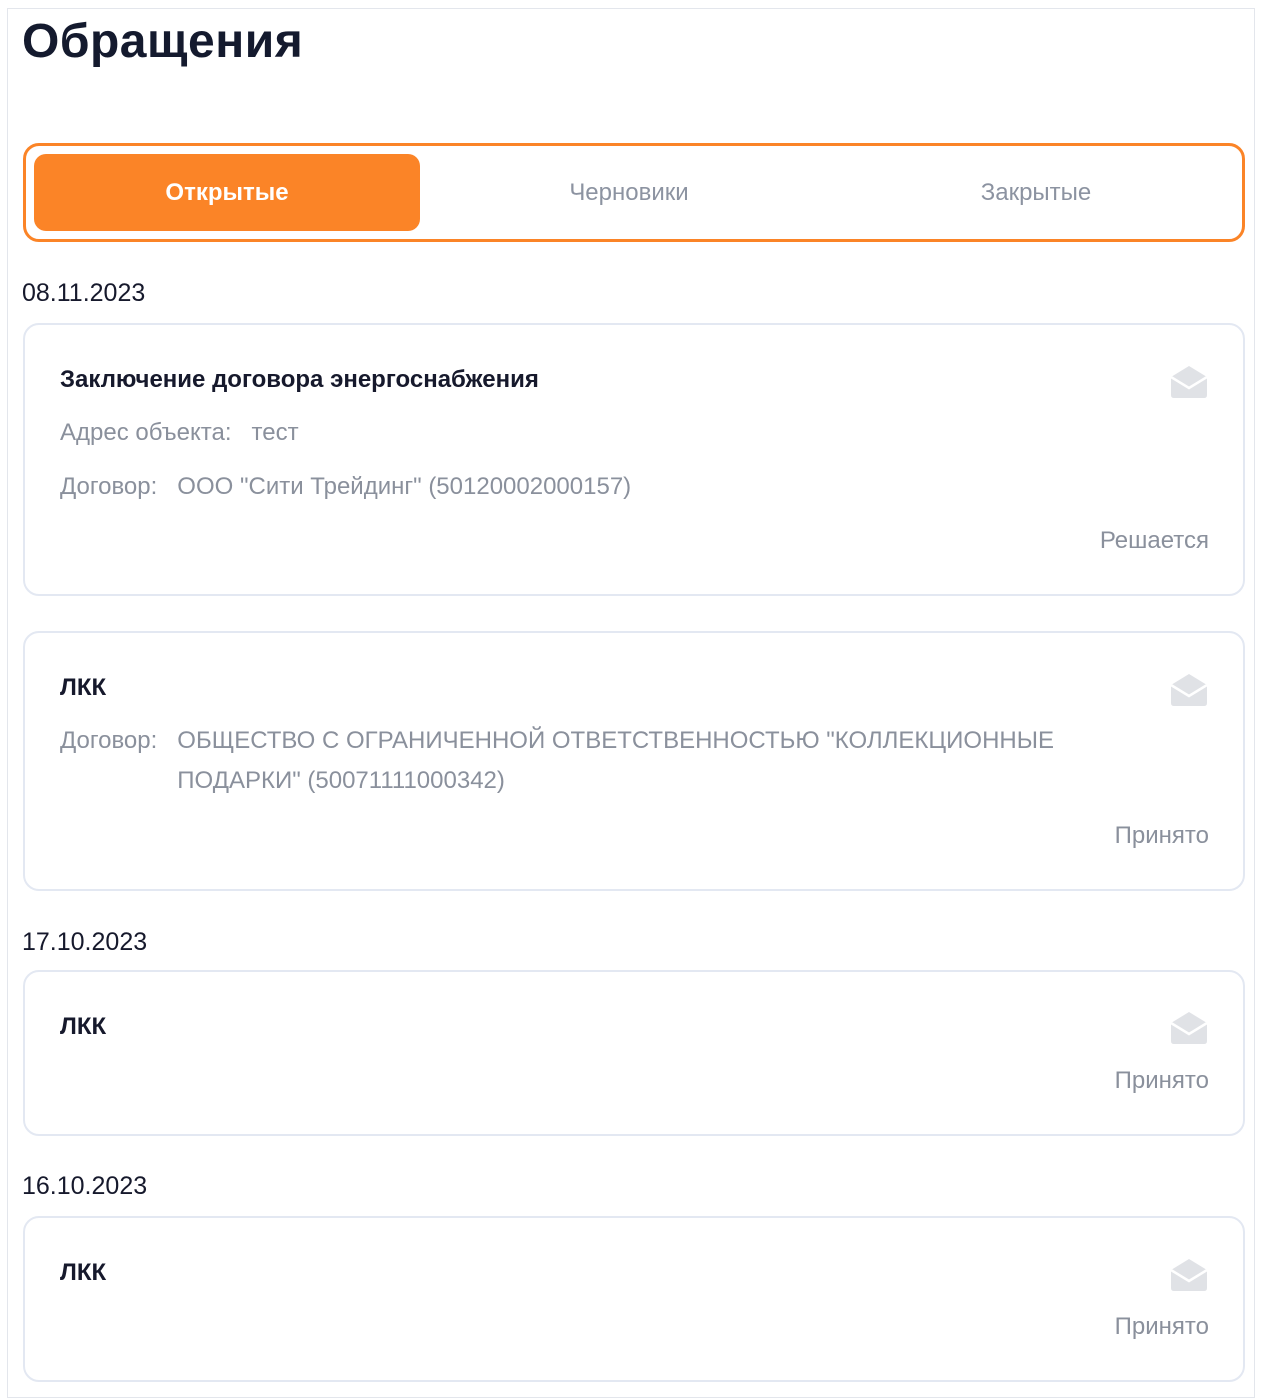 This screenshot has width=1263, height=1398. I want to click on address-value: тест, so click(275, 432).